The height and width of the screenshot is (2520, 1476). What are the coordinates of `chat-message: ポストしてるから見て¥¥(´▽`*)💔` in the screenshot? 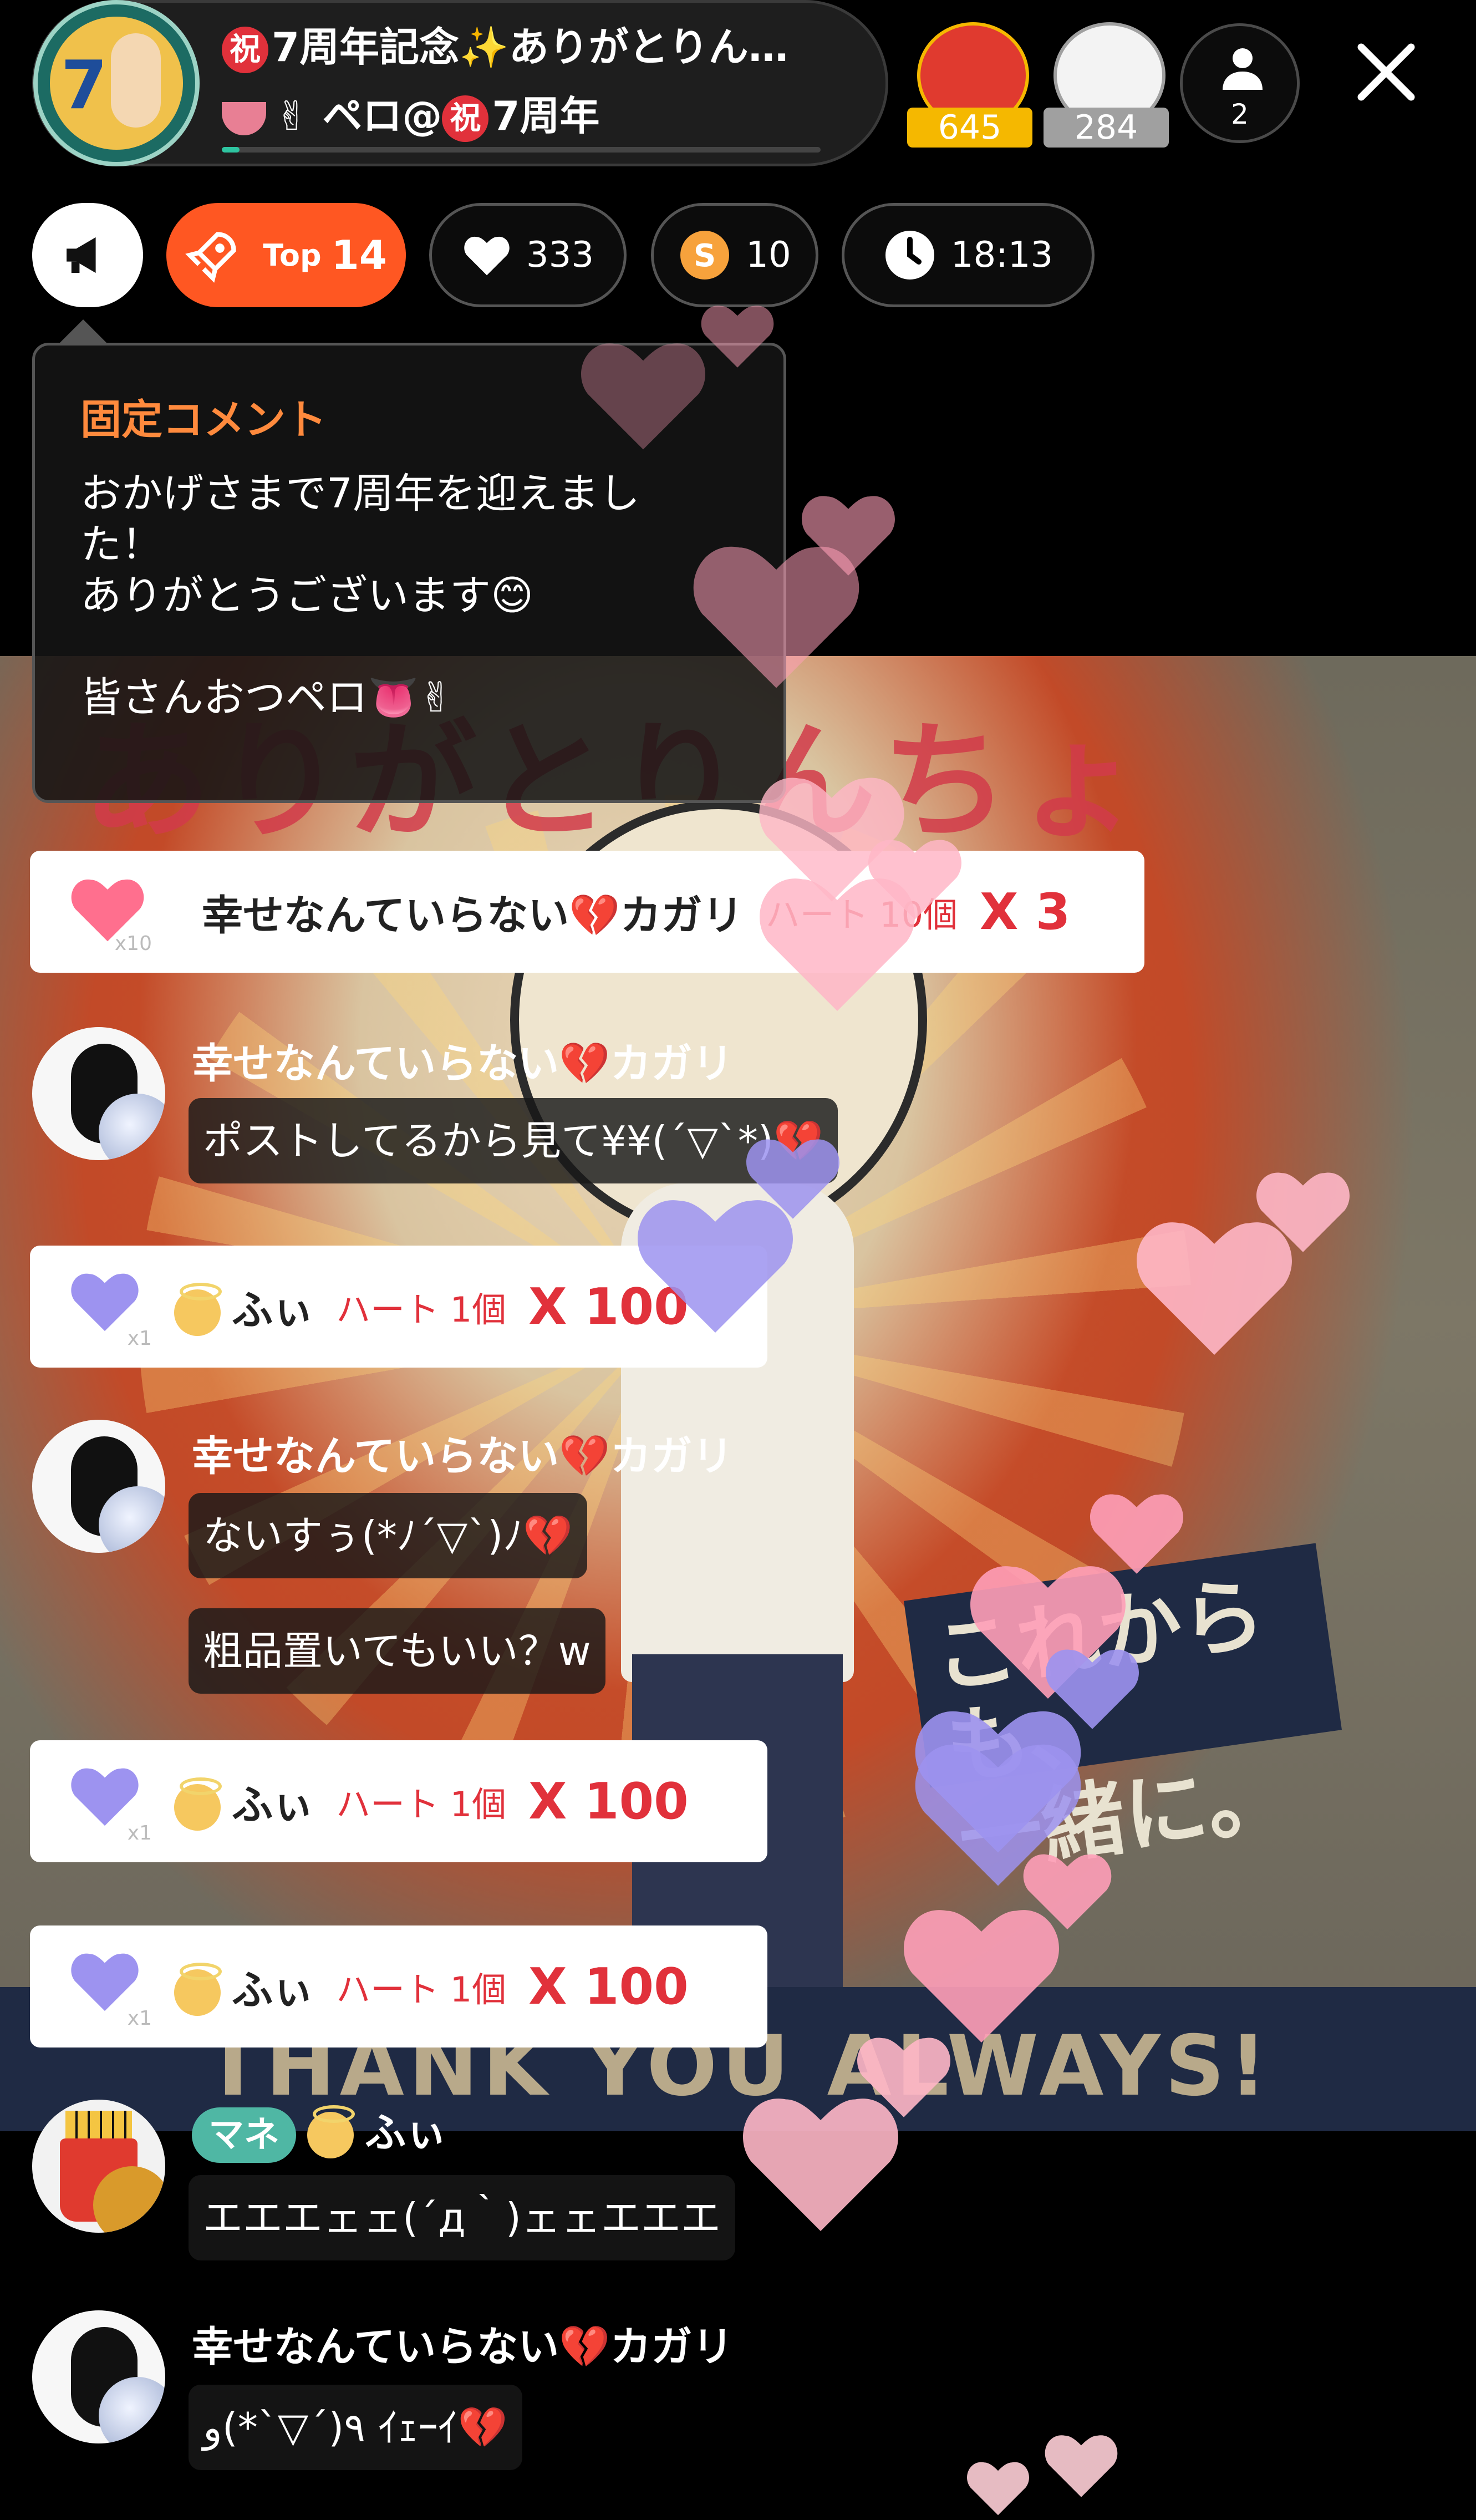 It's located at (513, 1140).